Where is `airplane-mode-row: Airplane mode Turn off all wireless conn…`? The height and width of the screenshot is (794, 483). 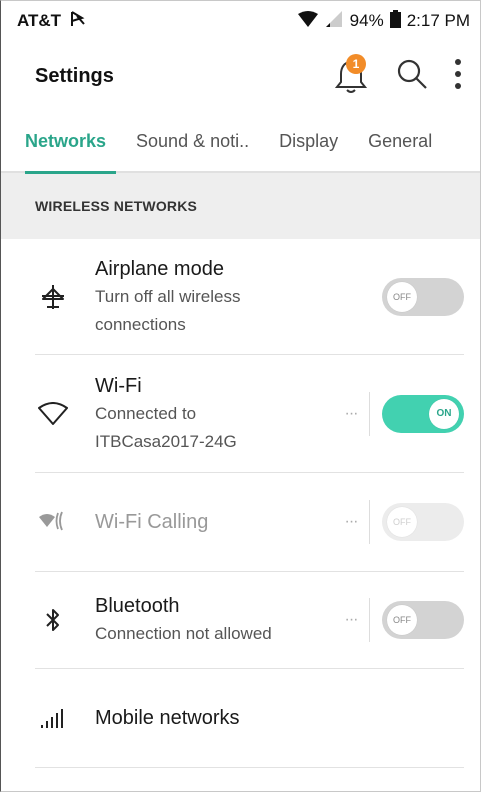
airplane-mode-row: Airplane mode Turn off all wireless conn… is located at coordinates (249, 297).